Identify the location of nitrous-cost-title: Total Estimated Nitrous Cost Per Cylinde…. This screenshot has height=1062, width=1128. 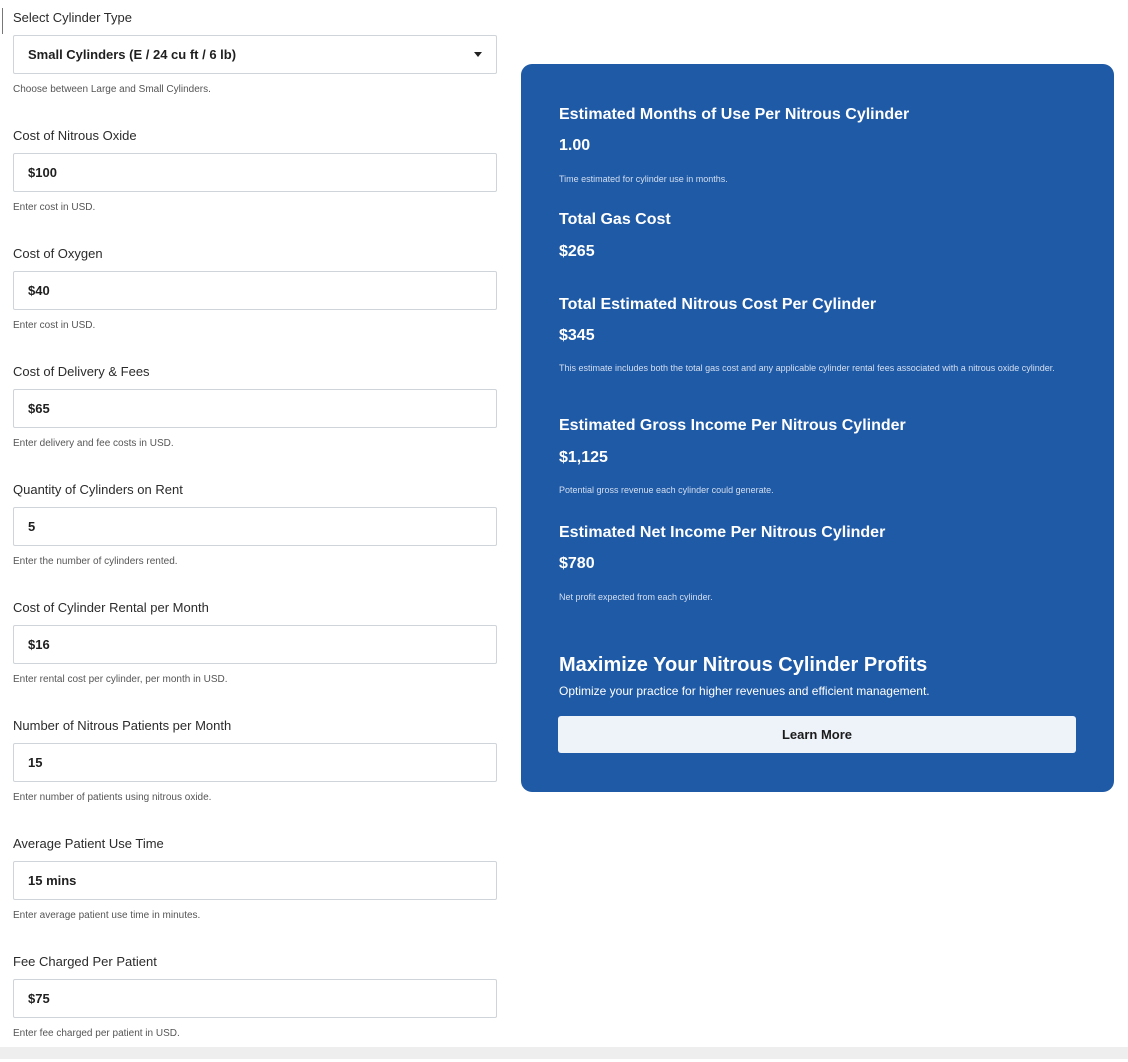
(718, 304).